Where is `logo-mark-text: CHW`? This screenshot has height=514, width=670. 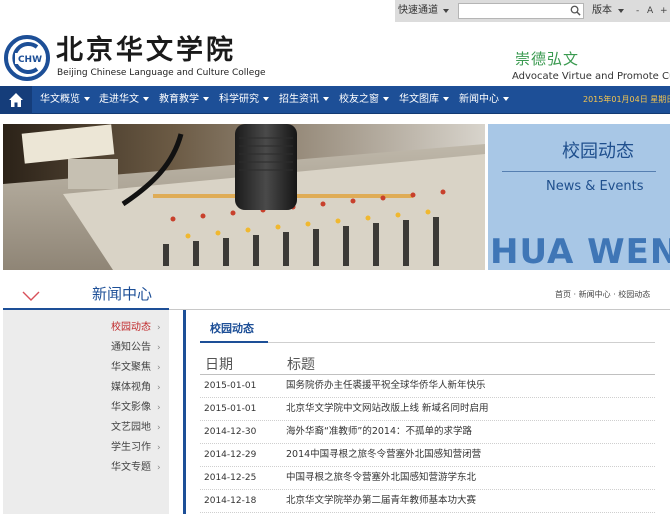 logo-mark-text: CHW is located at coordinates (30, 60).